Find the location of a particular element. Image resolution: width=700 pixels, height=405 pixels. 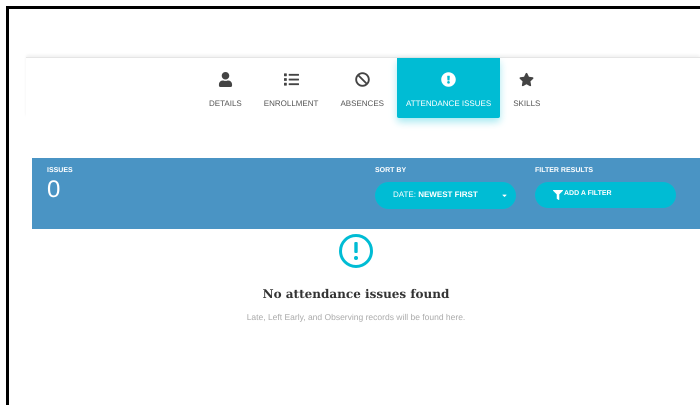

tab: DETAILS is located at coordinates (225, 88).